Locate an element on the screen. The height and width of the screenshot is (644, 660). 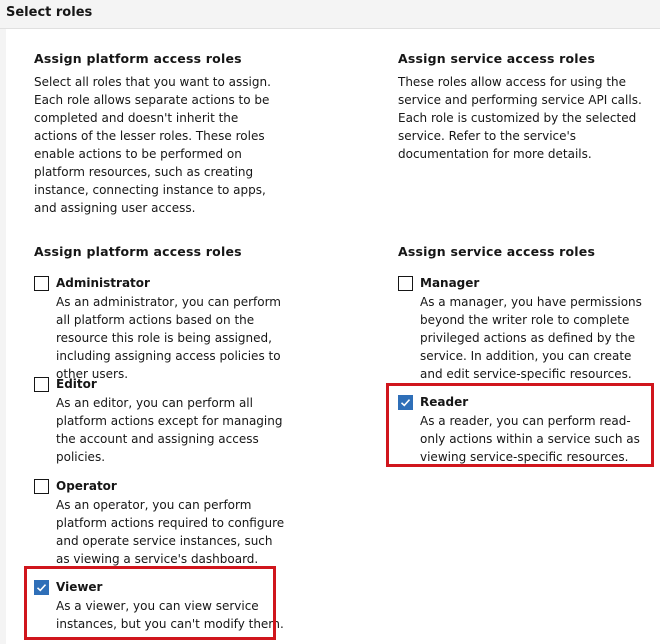
service-intro-title: Assign service access roles is located at coordinates (497, 58).